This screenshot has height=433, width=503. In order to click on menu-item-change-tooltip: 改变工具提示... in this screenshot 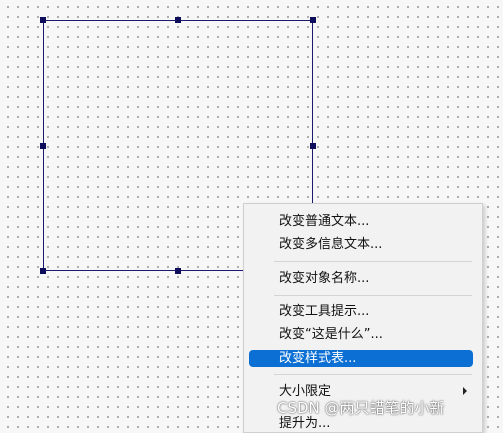, I will do `click(361, 311)`.